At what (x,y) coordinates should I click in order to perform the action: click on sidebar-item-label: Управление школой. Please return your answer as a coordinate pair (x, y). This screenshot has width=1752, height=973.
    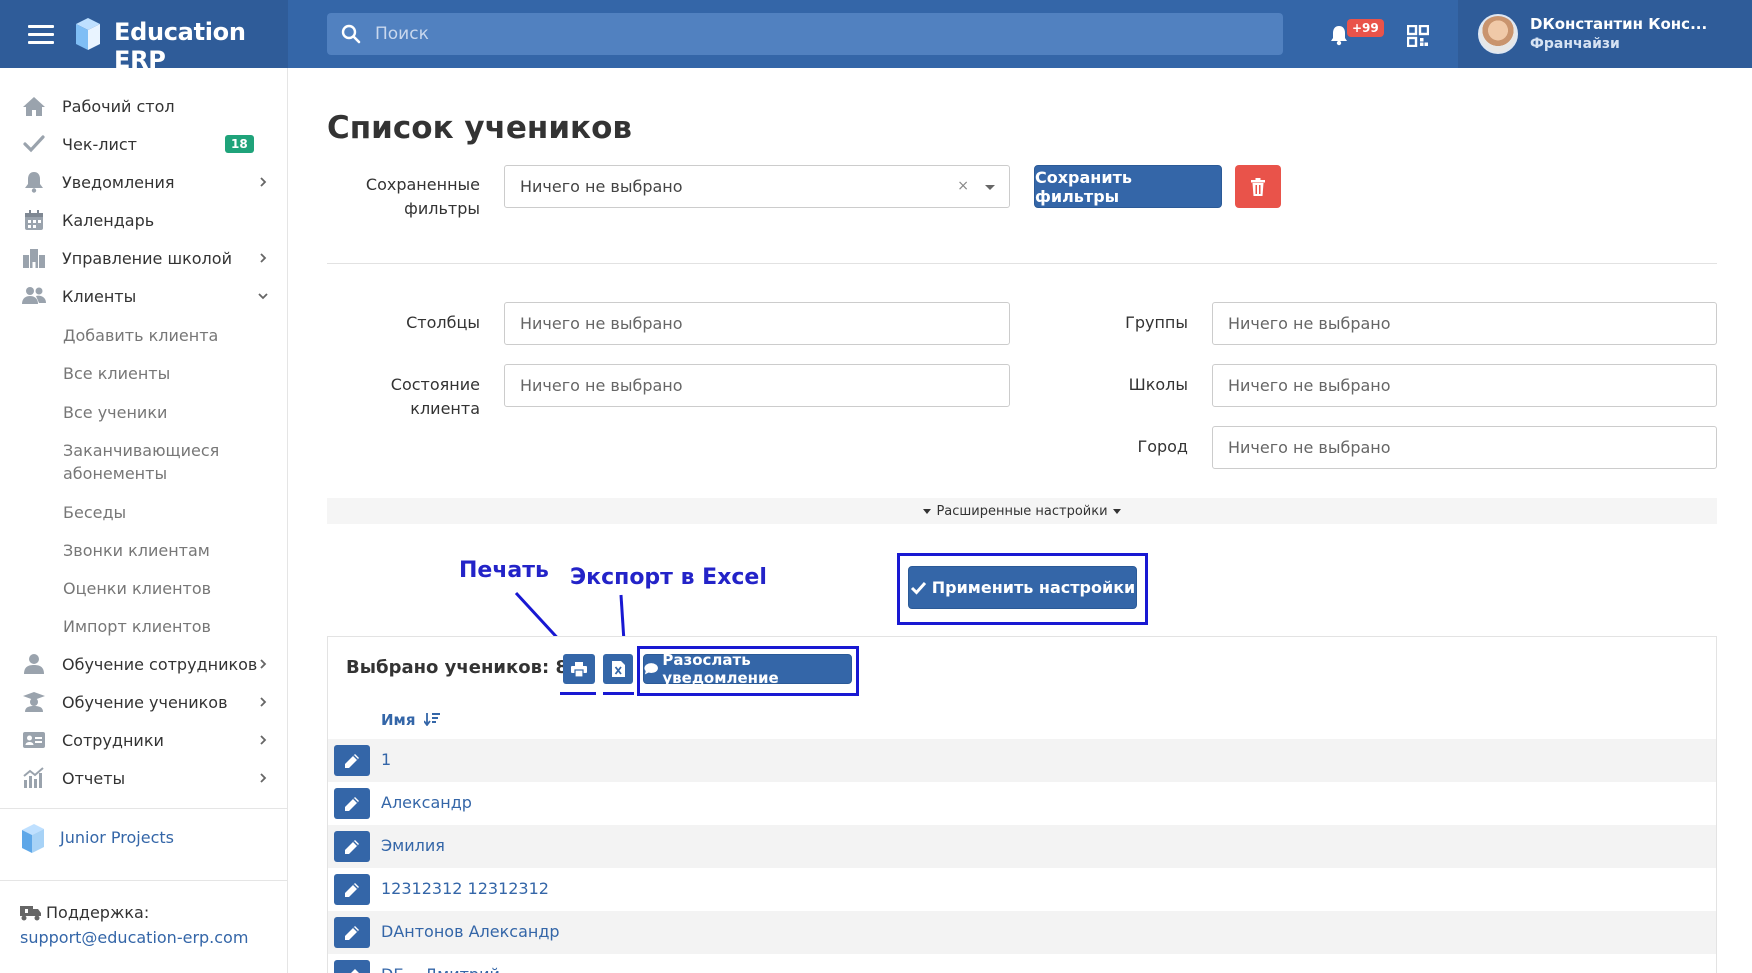
    Looking at the image, I should click on (147, 258).